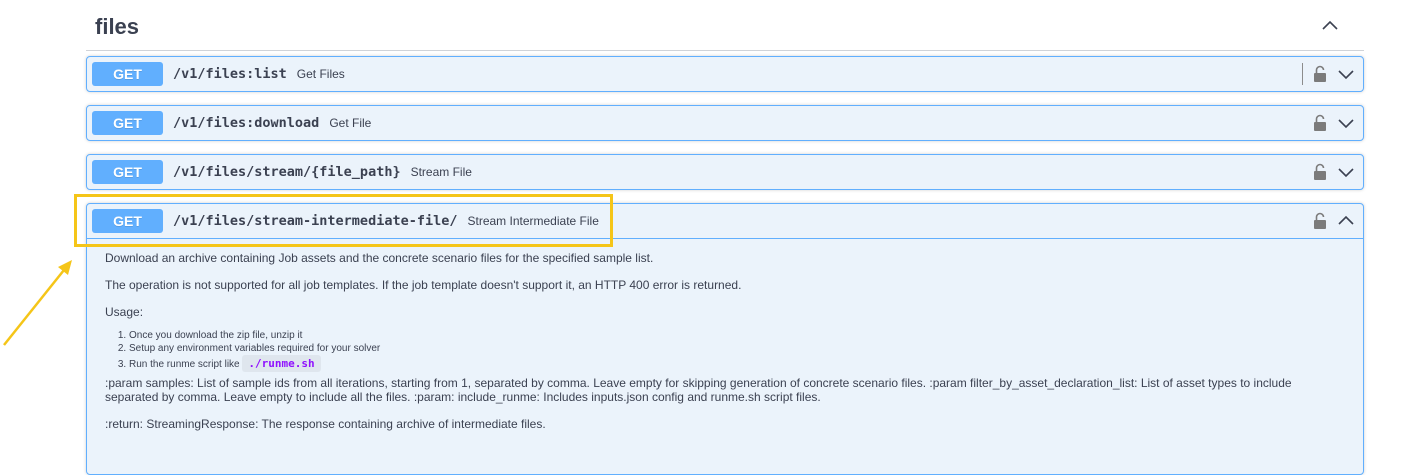 Image resolution: width=1425 pixels, height=475 pixels. What do you see at coordinates (350, 123) in the screenshot?
I see `operation-description: Get File` at bounding box center [350, 123].